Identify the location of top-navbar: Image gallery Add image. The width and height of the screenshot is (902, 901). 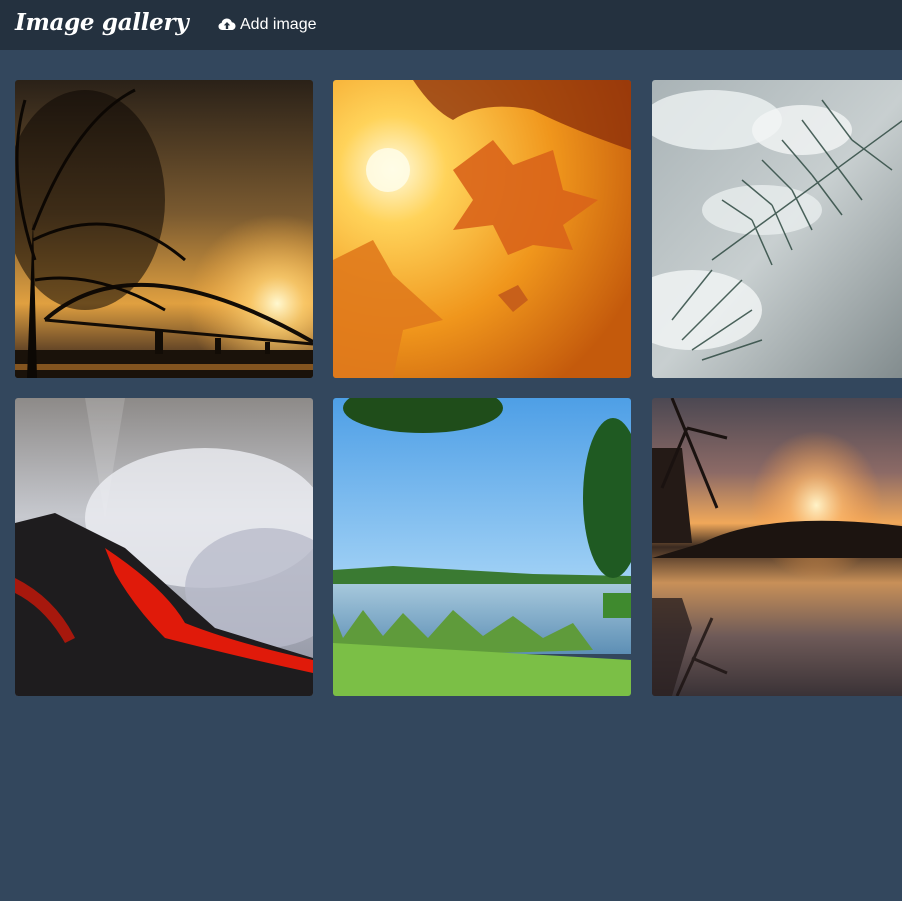
(451, 25).